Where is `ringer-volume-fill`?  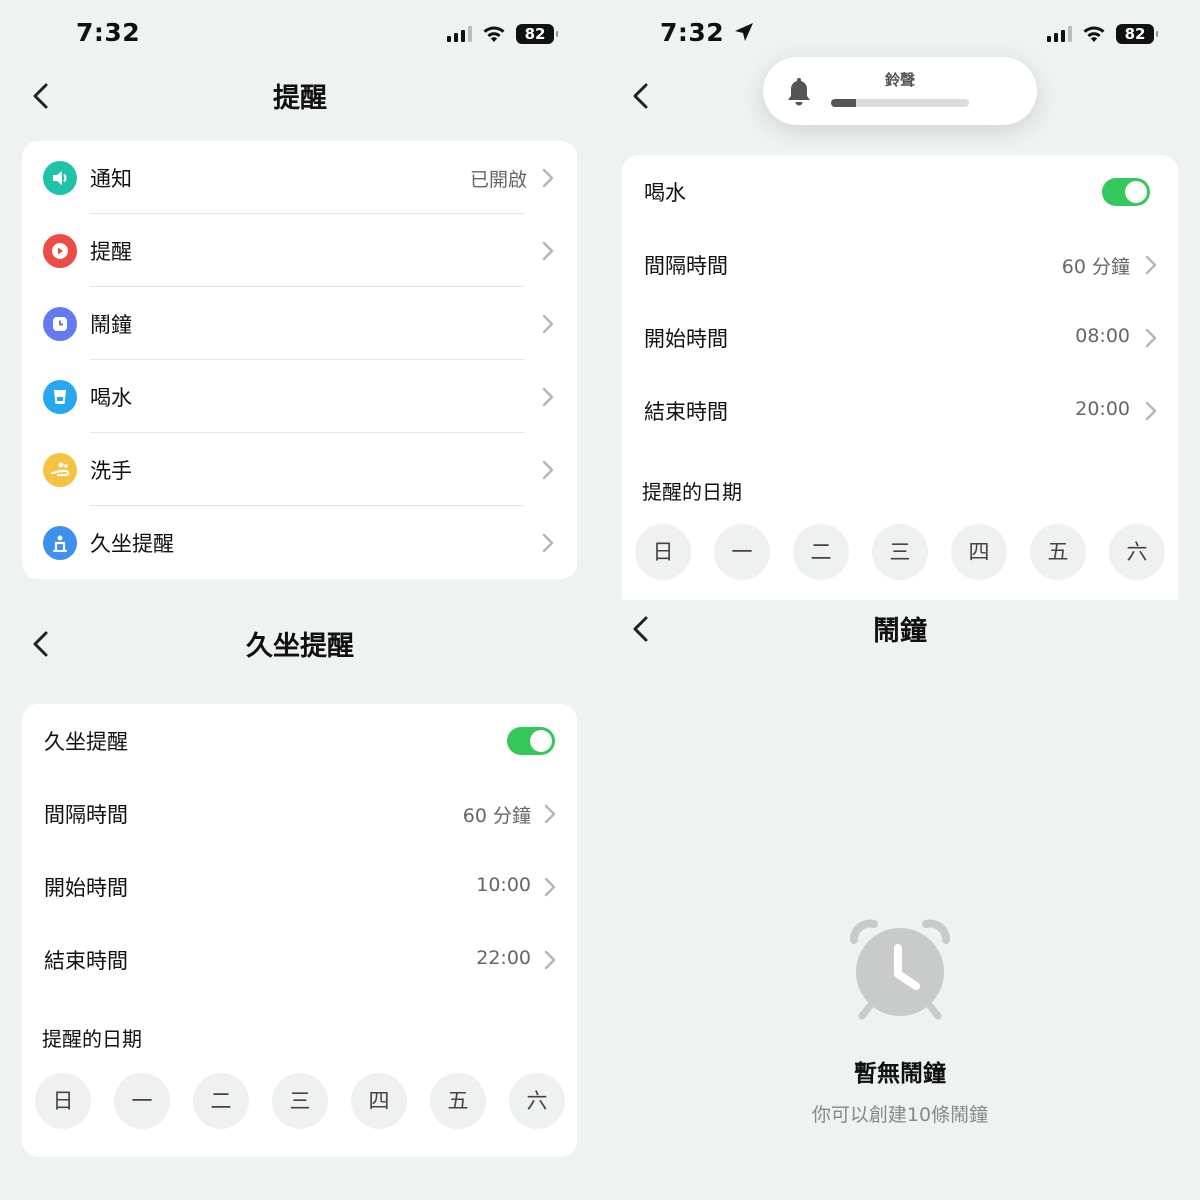 ringer-volume-fill is located at coordinates (843, 103).